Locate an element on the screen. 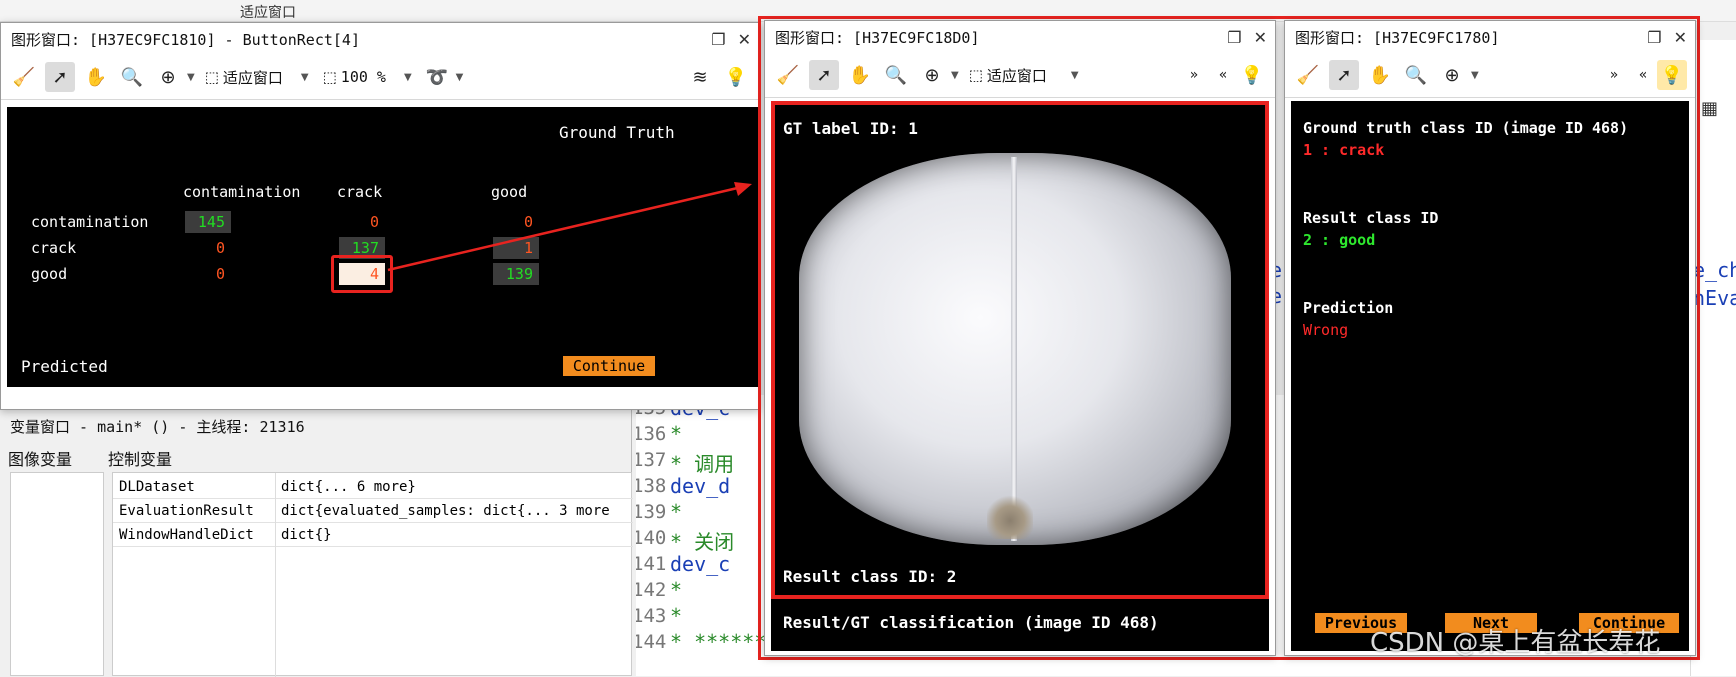 This screenshot has height=677, width=1736. window-title: 图形窗口: [H37EC9FC1810] - ButtonRect[4] is located at coordinates (185, 39).